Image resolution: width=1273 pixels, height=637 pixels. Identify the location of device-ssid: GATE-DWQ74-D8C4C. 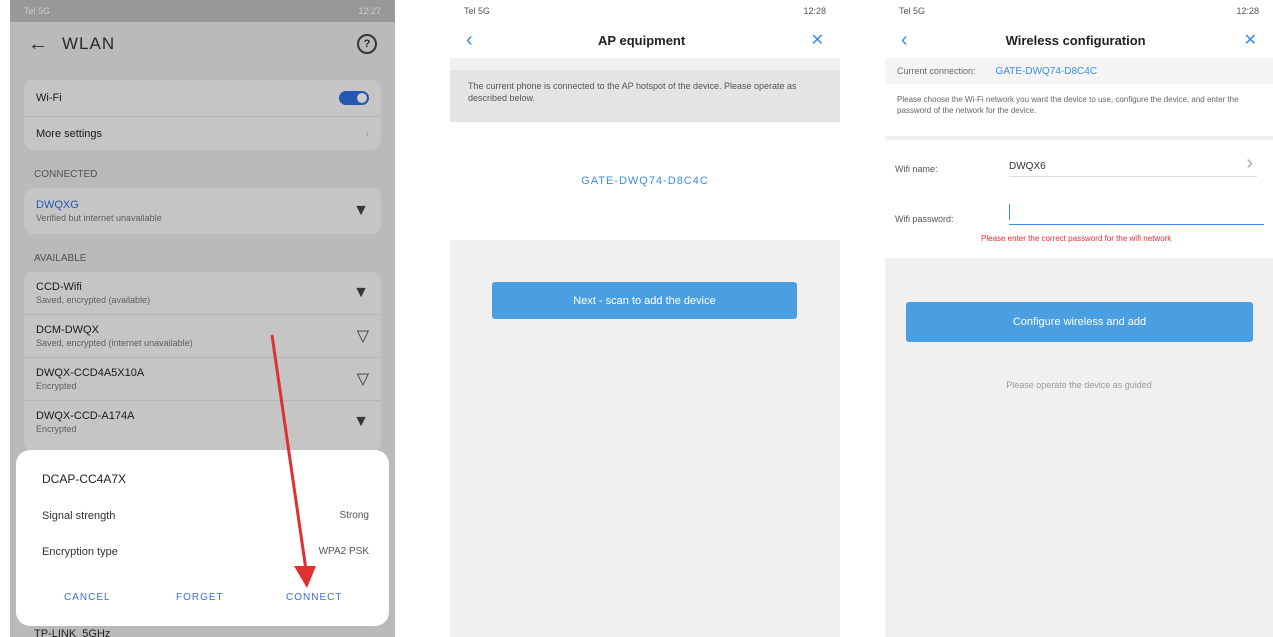
(645, 181).